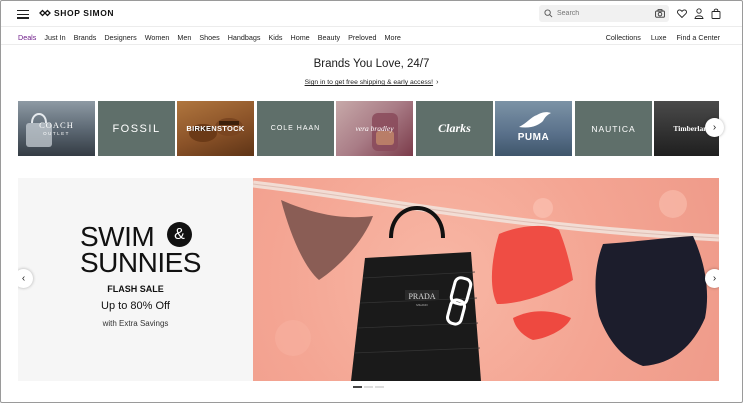 This screenshot has width=743, height=403. I want to click on site-logo: SHOP SIMON, so click(76, 13).